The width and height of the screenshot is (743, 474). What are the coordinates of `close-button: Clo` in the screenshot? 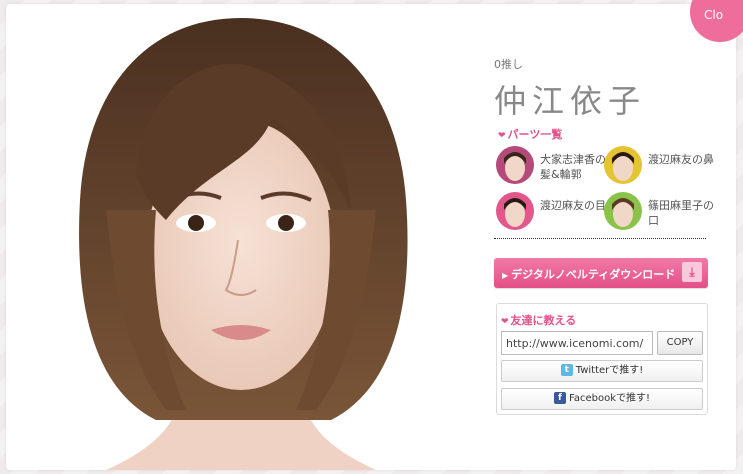 It's located at (716, 21).